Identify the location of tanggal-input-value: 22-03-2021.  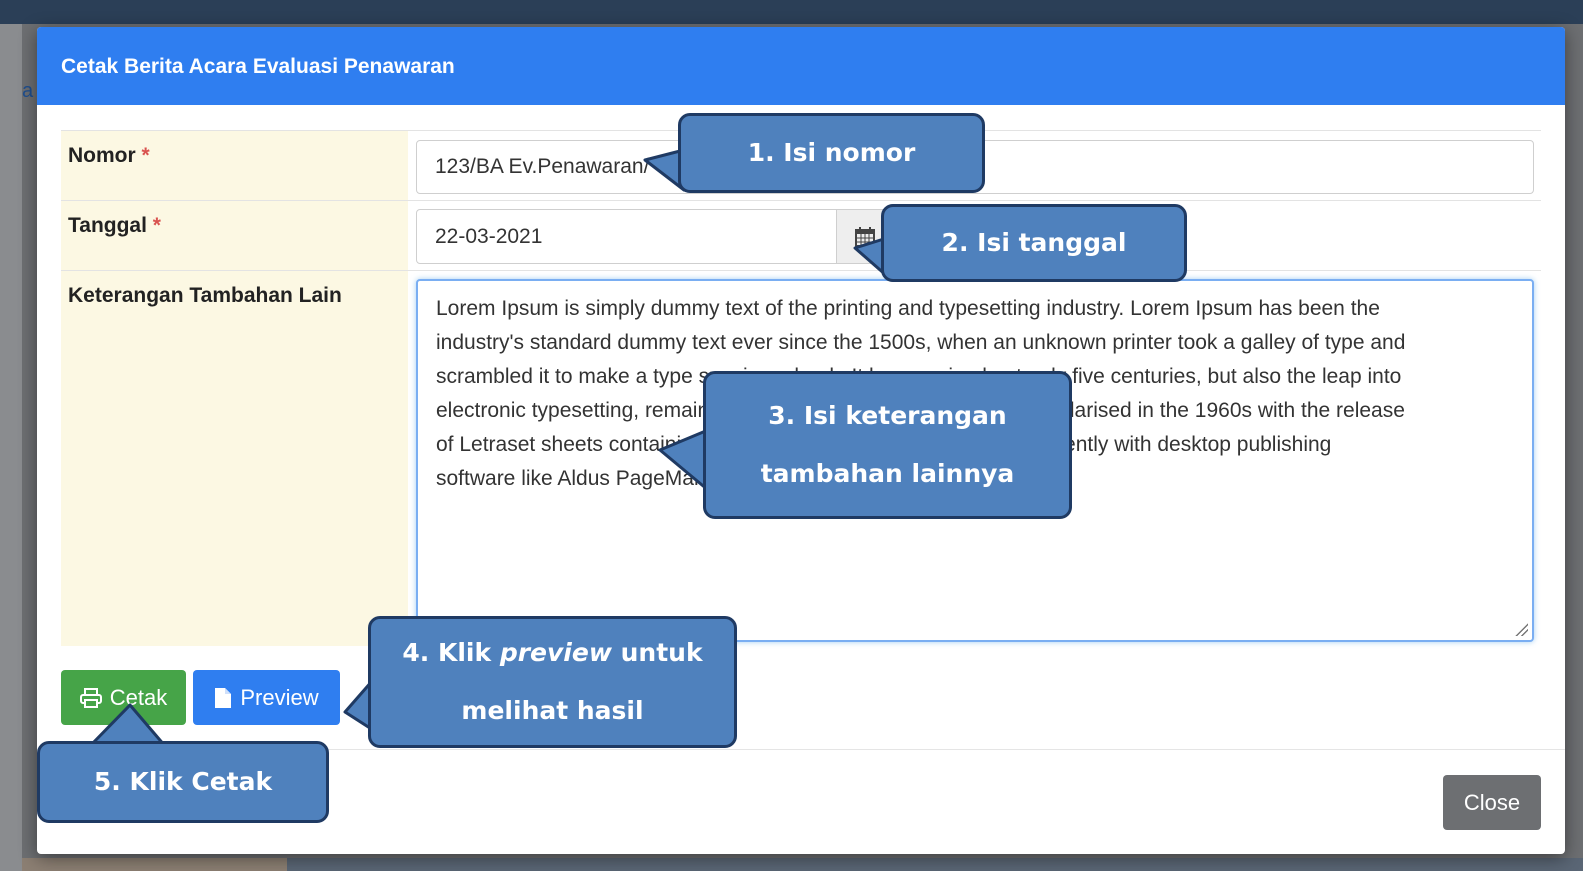
(489, 236).